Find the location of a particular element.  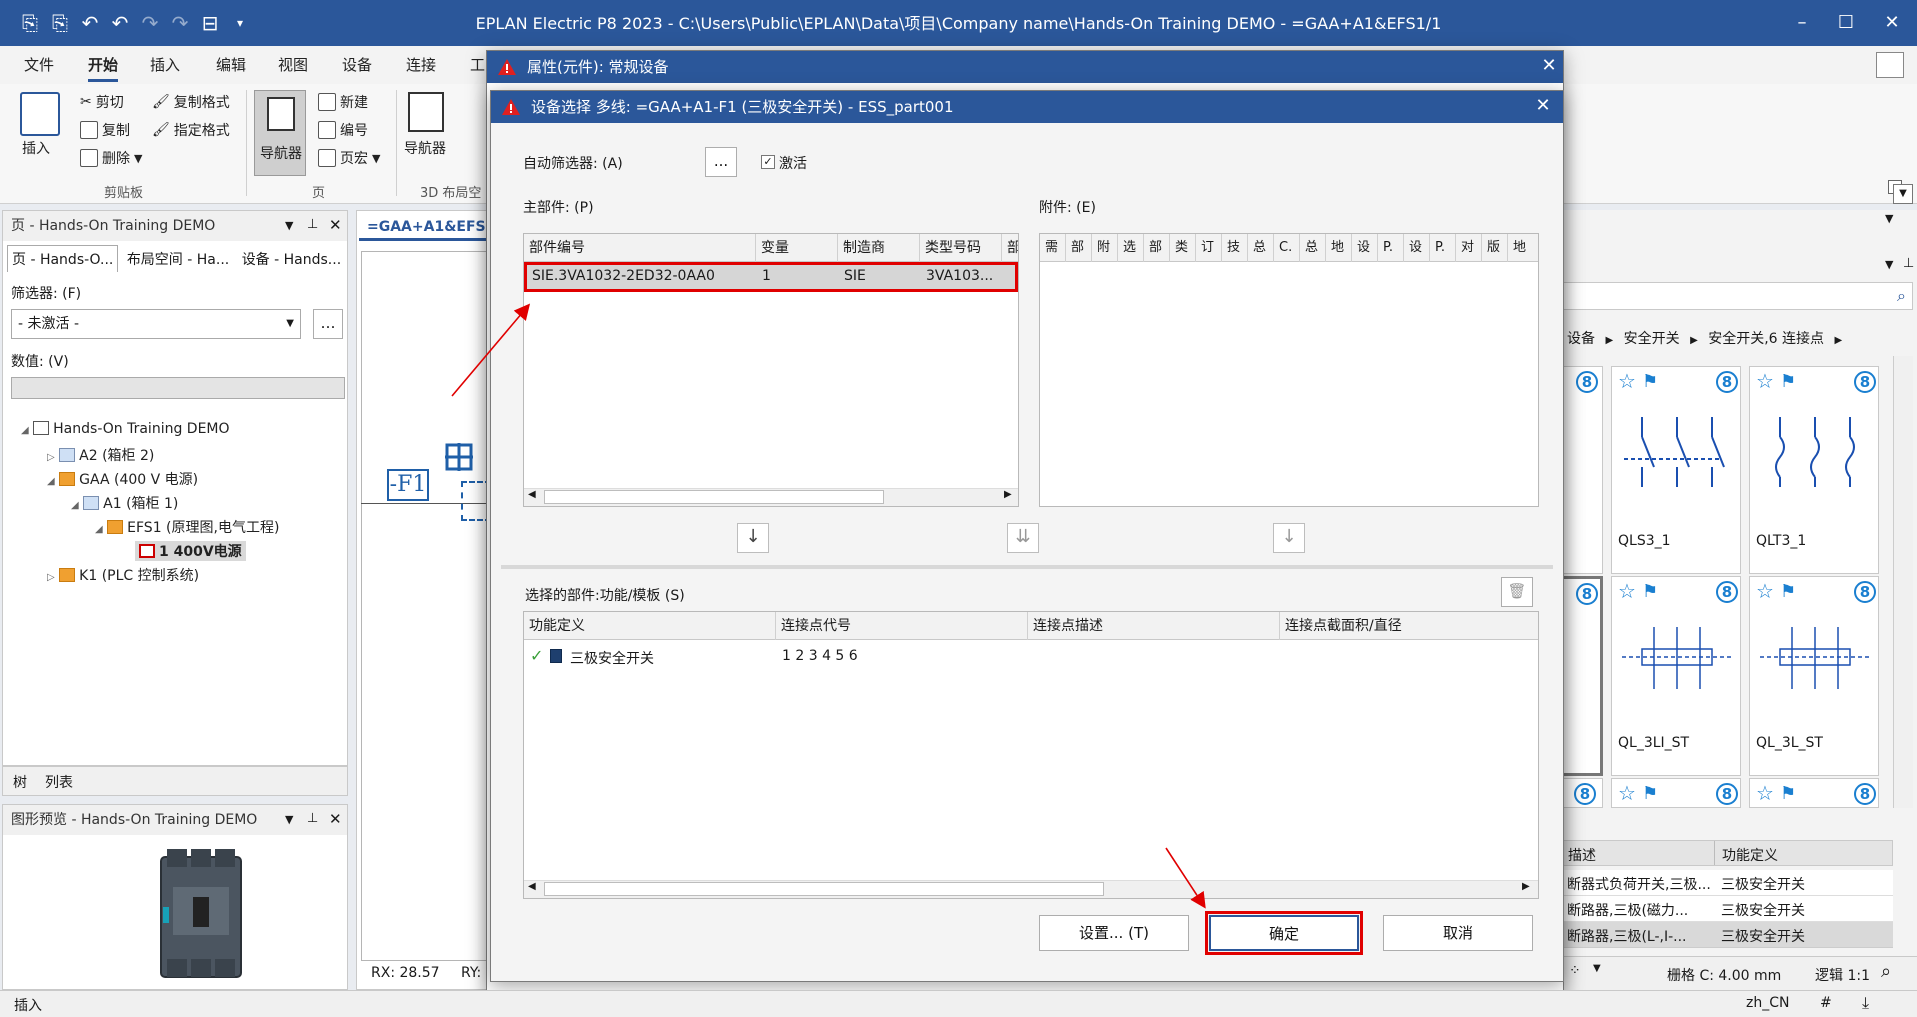

col-type-number: 类型号码 is located at coordinates (961, 248).